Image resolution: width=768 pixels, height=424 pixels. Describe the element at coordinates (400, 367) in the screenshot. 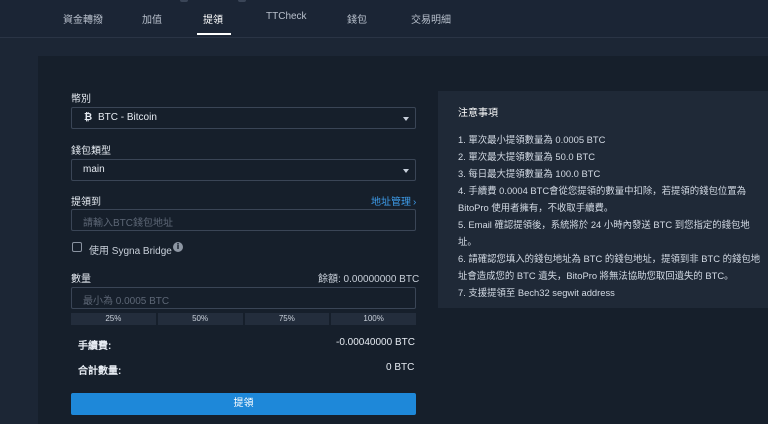

I see `total-value: 0 BTC` at that location.